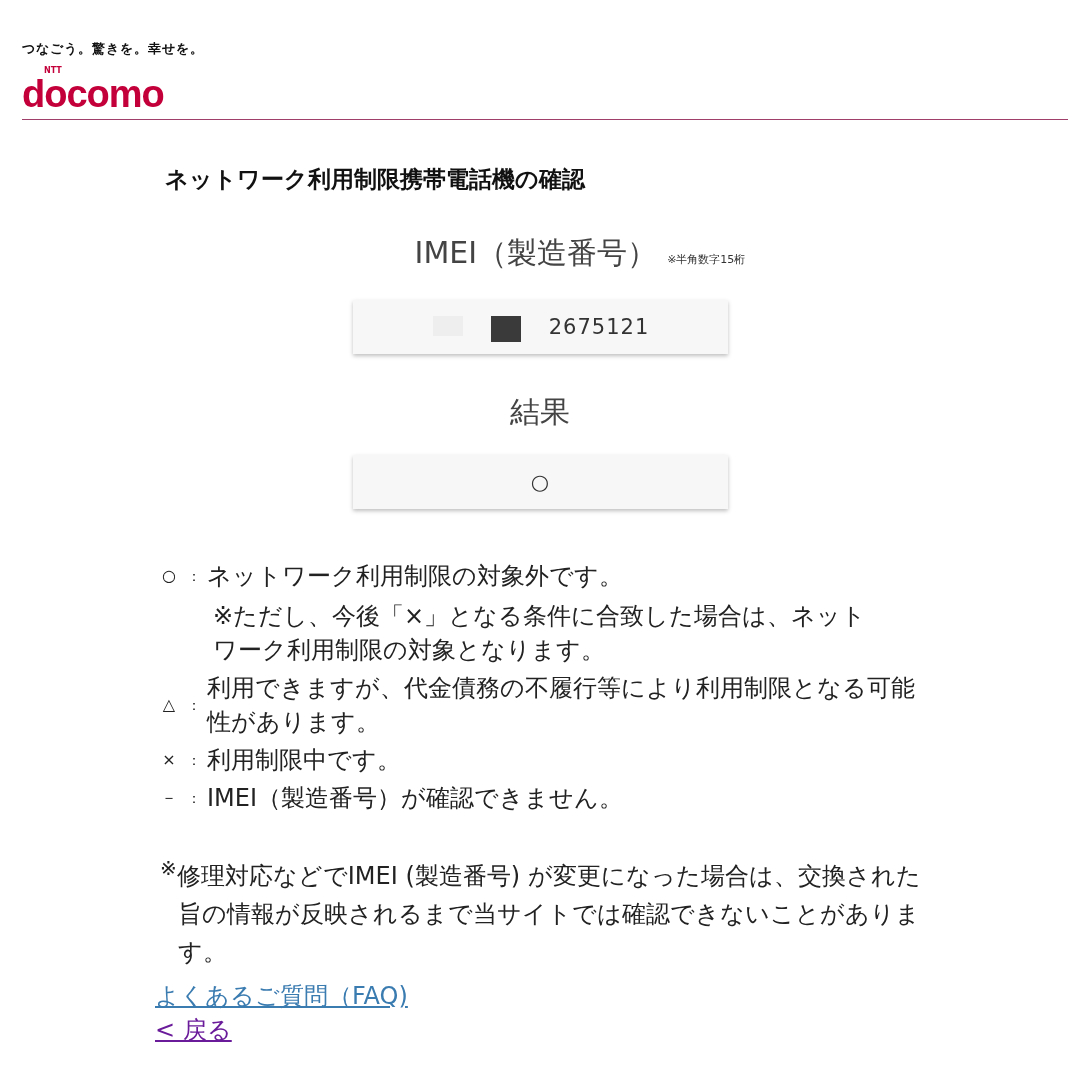 The image size is (1080, 1080). I want to click on tagline: つなごう。驚きを。幸せを。, so click(113, 49).